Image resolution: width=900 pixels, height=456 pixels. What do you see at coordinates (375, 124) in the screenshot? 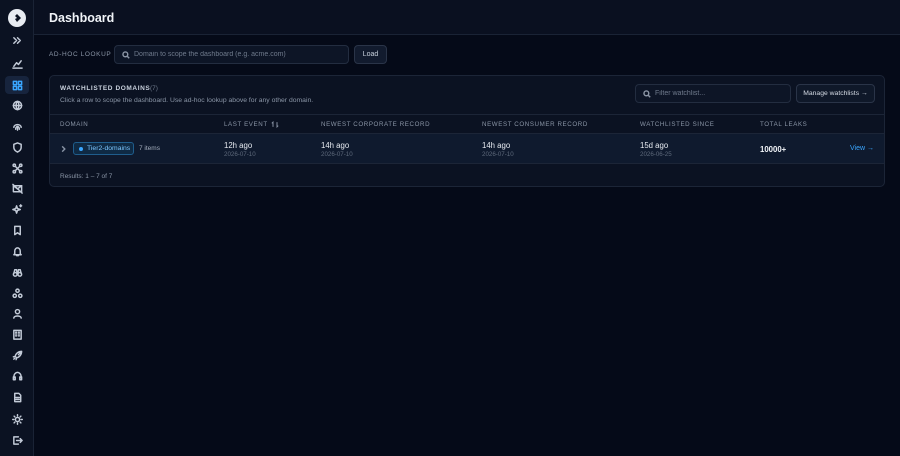
I see `column-header-corporate: NEWEST CORPORATE RECORD` at bounding box center [375, 124].